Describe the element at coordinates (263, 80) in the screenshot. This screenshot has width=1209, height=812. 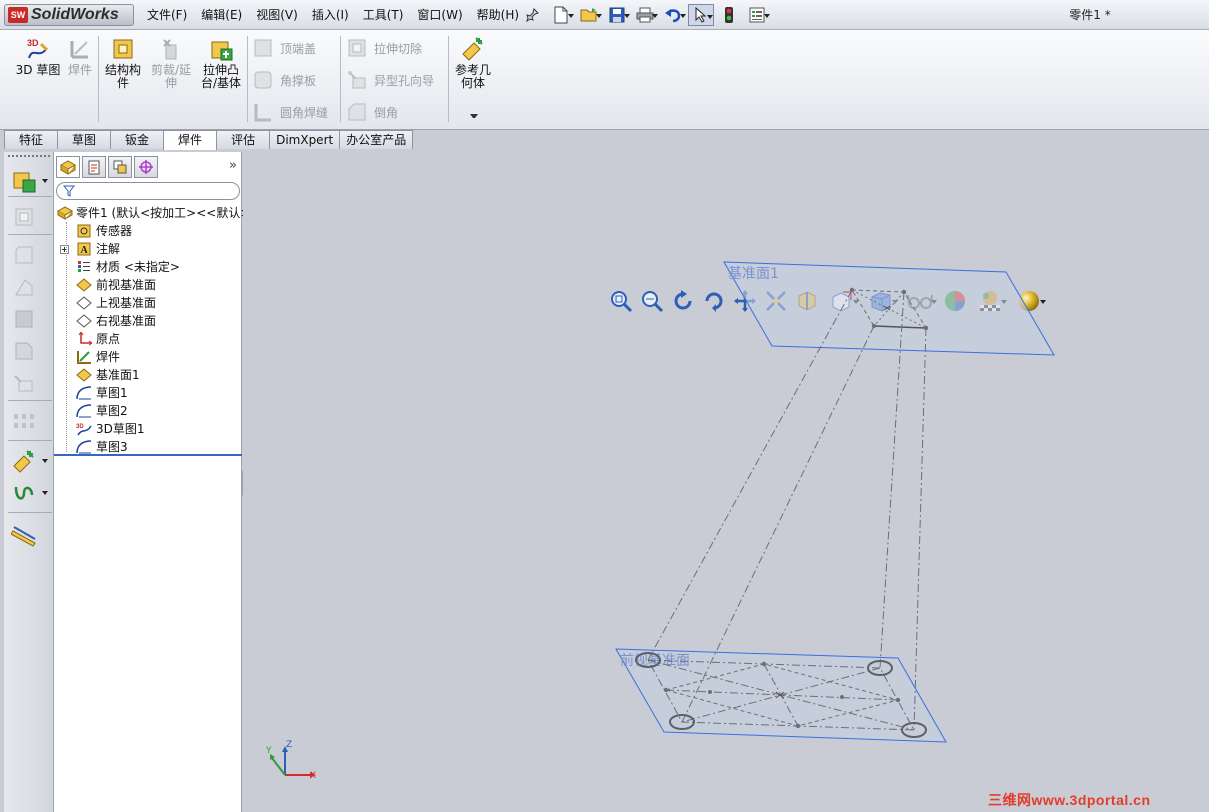
I see `gusset-icon` at that location.